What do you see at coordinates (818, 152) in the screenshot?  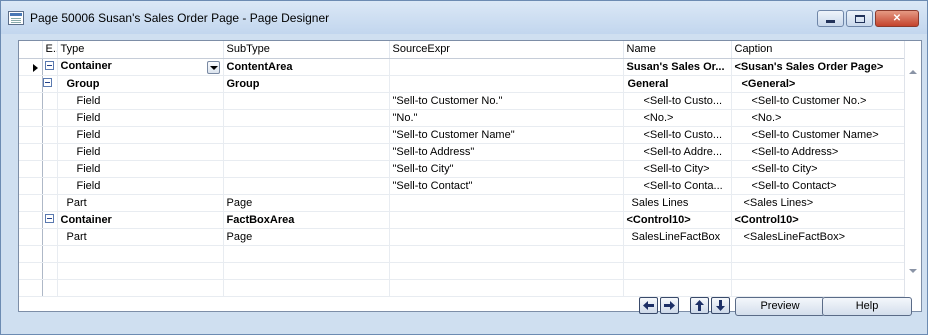 I see `caption-cell: <Sell-to Address>` at bounding box center [818, 152].